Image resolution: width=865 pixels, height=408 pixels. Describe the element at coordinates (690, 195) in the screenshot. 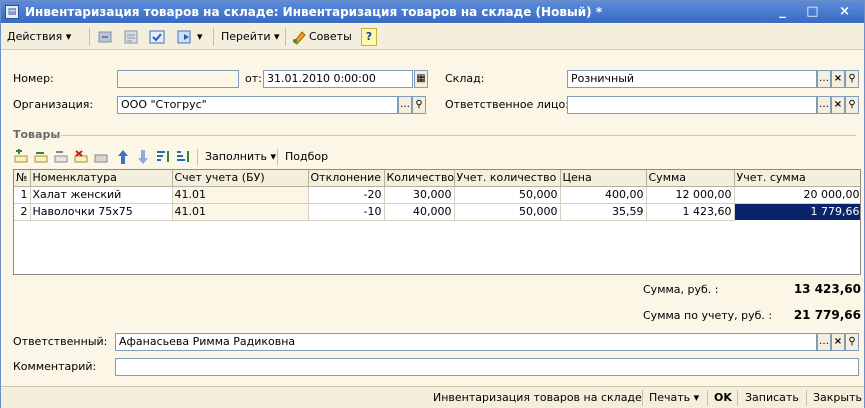

I see `sum-cell: 12 000,00` at that location.